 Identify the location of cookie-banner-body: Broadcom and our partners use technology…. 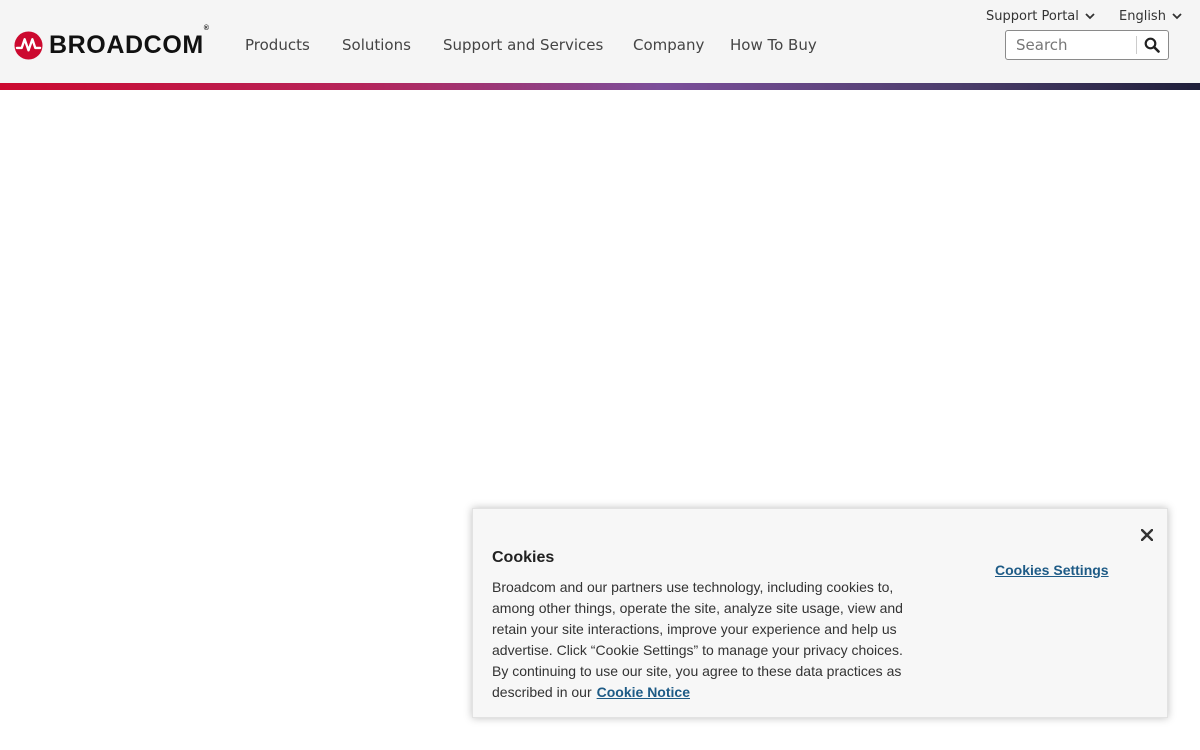
(697, 639).